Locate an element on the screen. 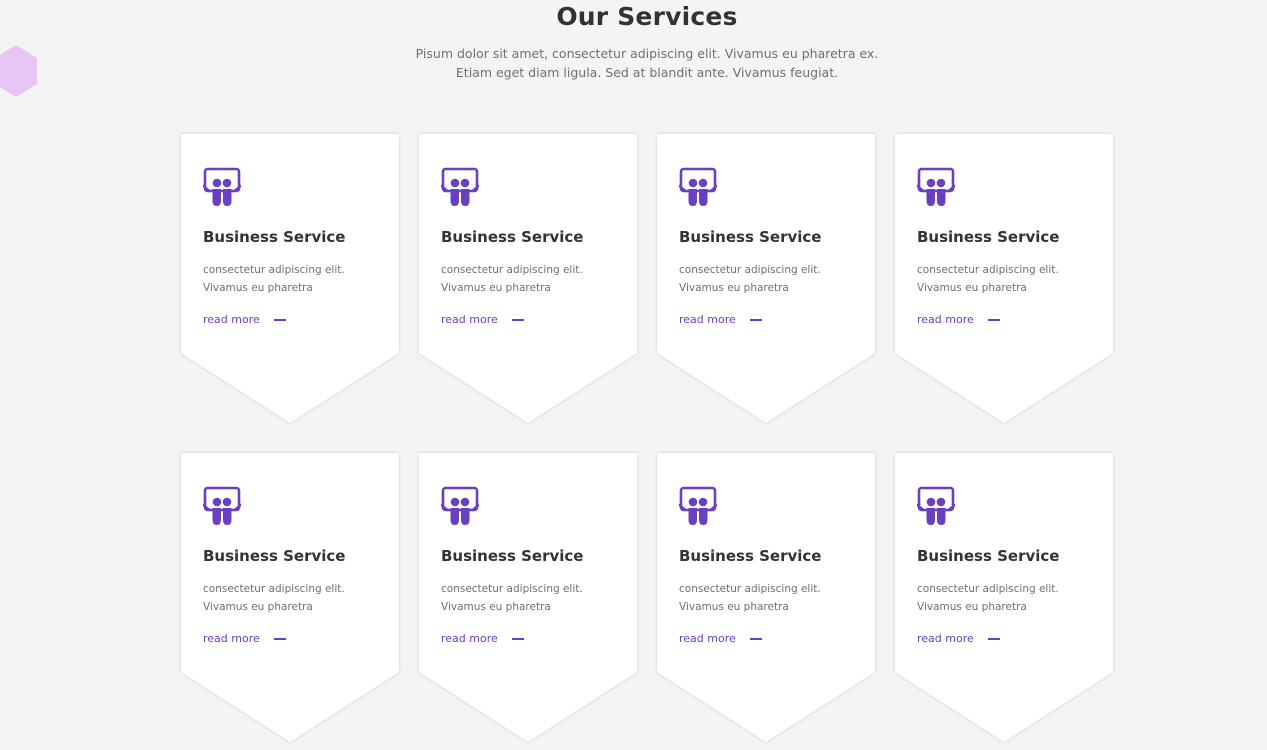  section-title: Our Services is located at coordinates (647, 16).